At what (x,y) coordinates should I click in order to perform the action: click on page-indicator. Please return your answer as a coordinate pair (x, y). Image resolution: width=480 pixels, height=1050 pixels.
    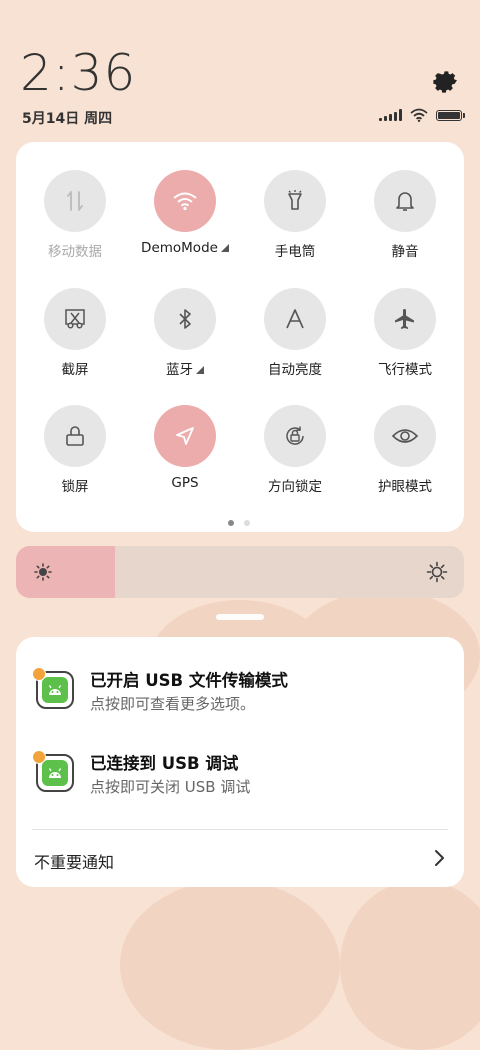
    Looking at the image, I should click on (239, 523).